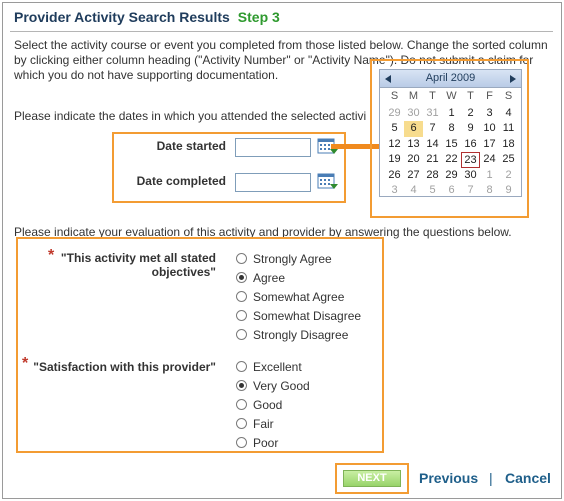 The width and height of the screenshot is (564, 501). Describe the element at coordinates (489, 96) in the screenshot. I see `weekday-header: F` at that location.